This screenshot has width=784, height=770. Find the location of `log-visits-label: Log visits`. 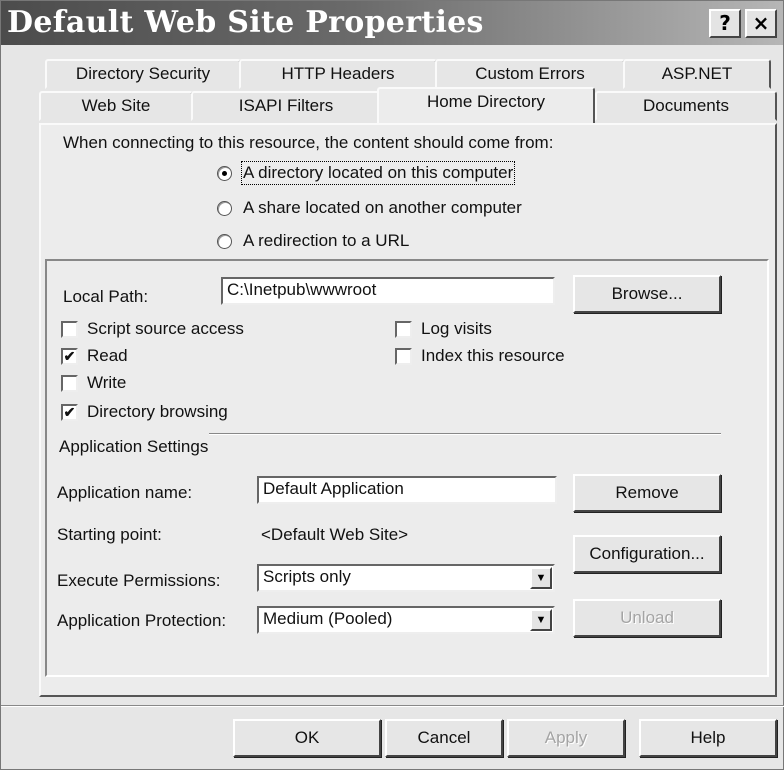

log-visits-label: Log visits is located at coordinates (456, 329).